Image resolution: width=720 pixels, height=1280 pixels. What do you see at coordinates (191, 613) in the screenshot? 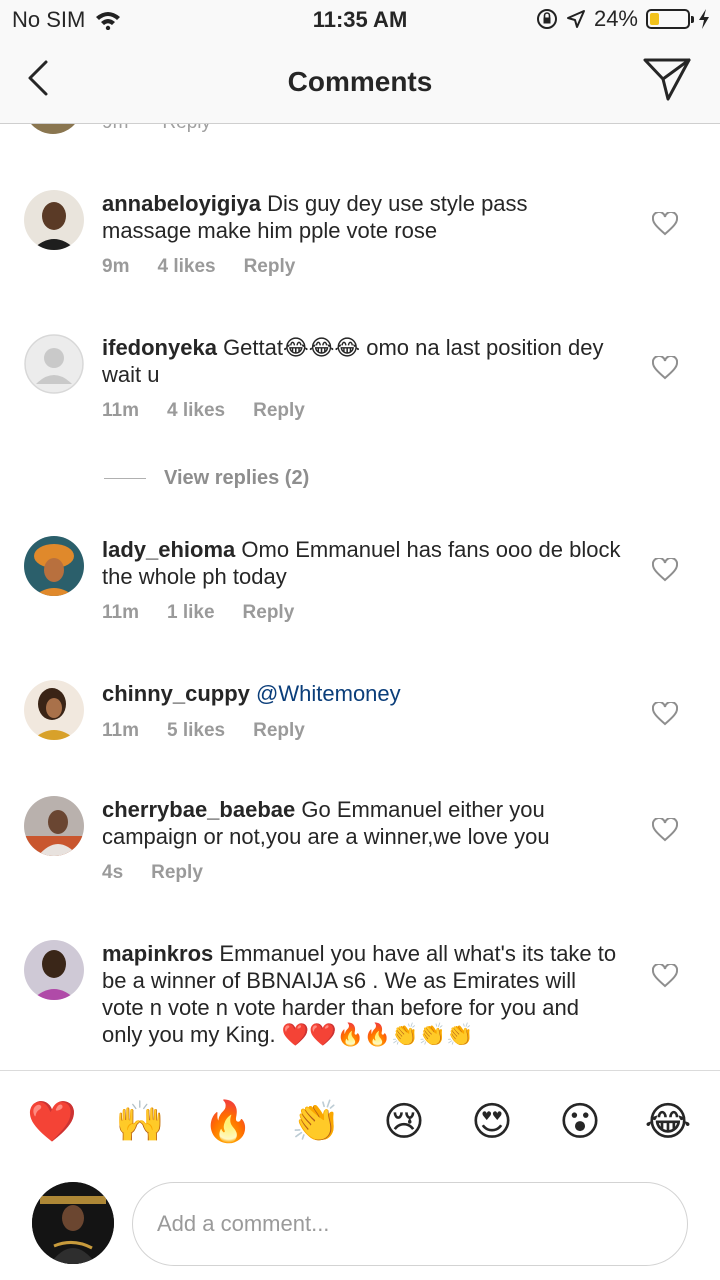
I see `comment-likes: 1 like` at bounding box center [191, 613].